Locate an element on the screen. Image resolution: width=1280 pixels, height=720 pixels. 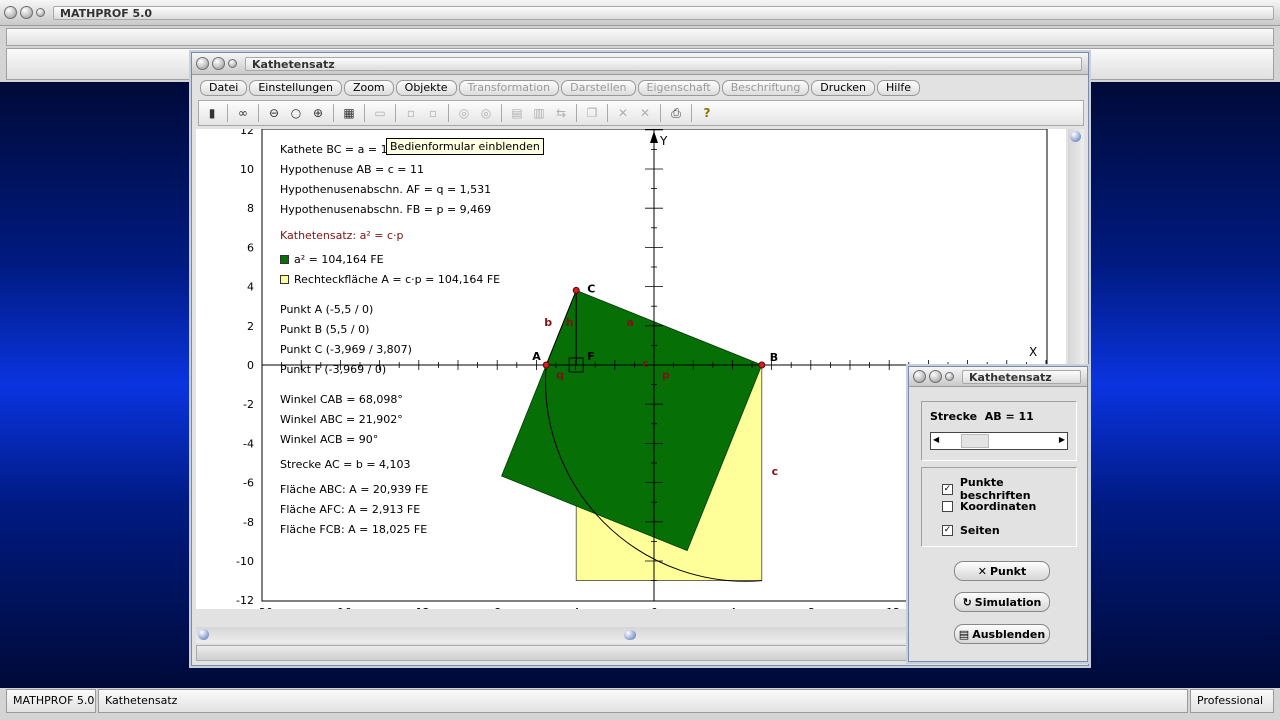
form-icon: ▦ is located at coordinates (349, 113).